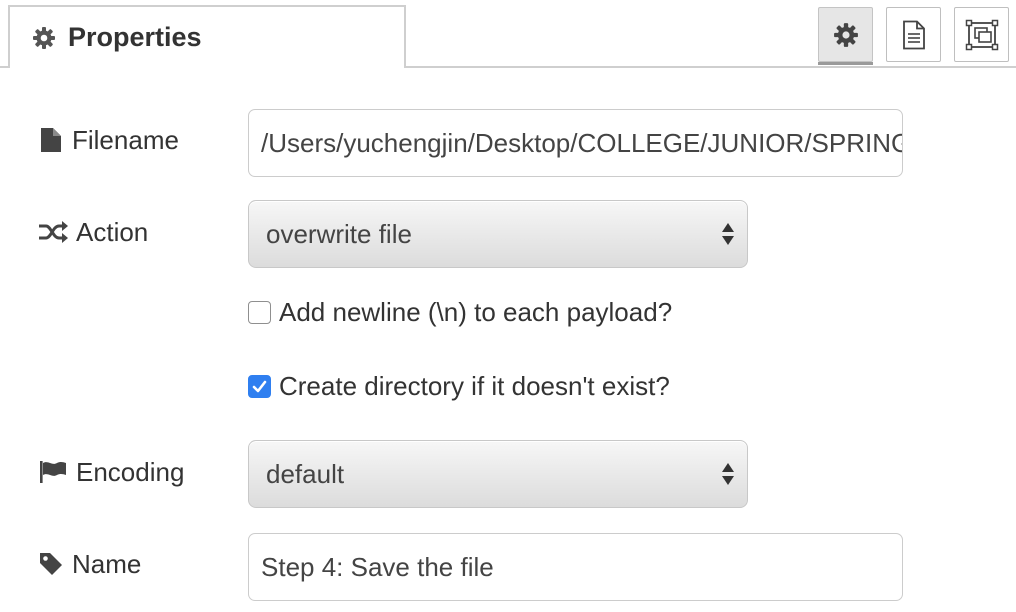  What do you see at coordinates (51, 140) in the screenshot?
I see `file-icon` at bounding box center [51, 140].